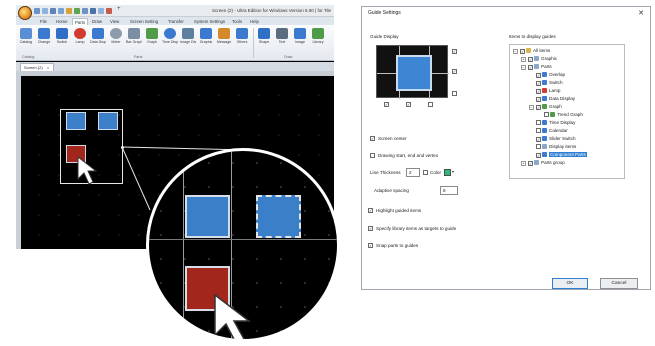 The height and width of the screenshot is (346, 655). What do you see at coordinates (391, 190) in the screenshot?
I see `adaptive-spacing-label: Adaptive spacing` at bounding box center [391, 190].